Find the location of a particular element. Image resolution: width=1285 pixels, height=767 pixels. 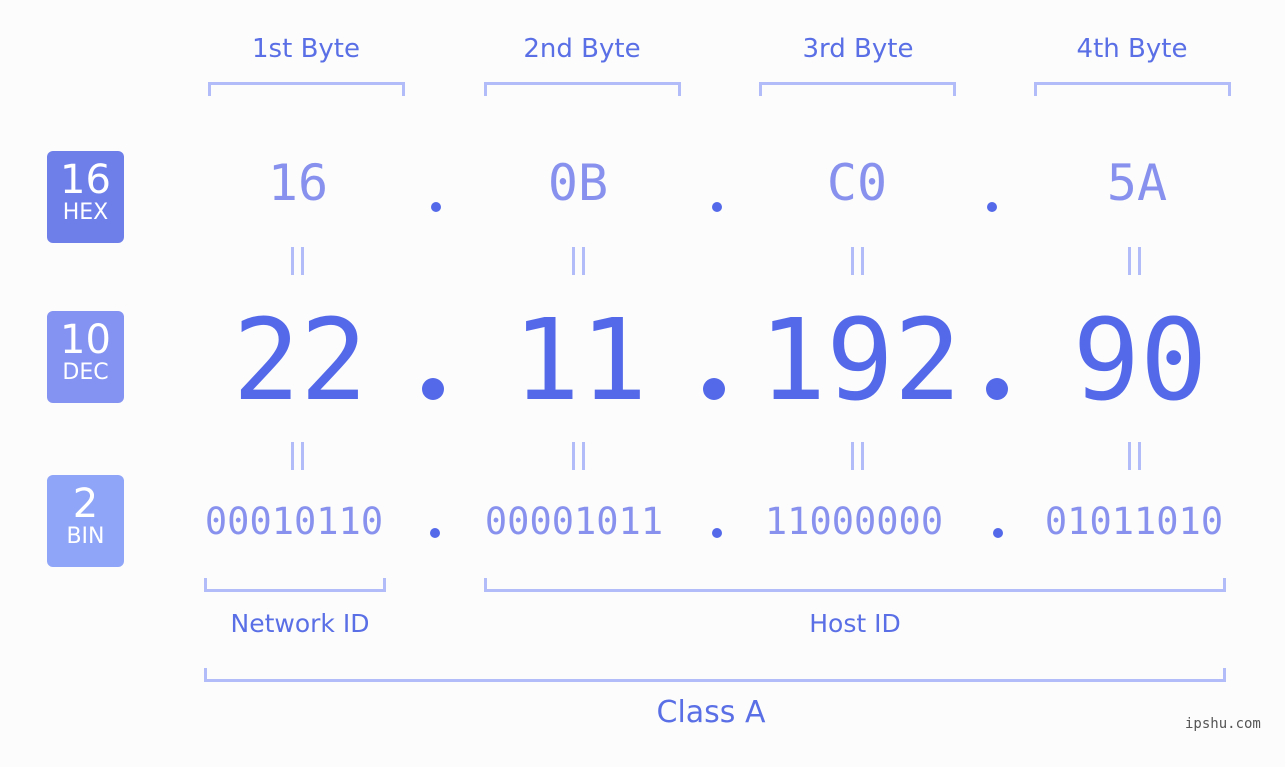

dec-badge: 10 DEC is located at coordinates (85, 357).